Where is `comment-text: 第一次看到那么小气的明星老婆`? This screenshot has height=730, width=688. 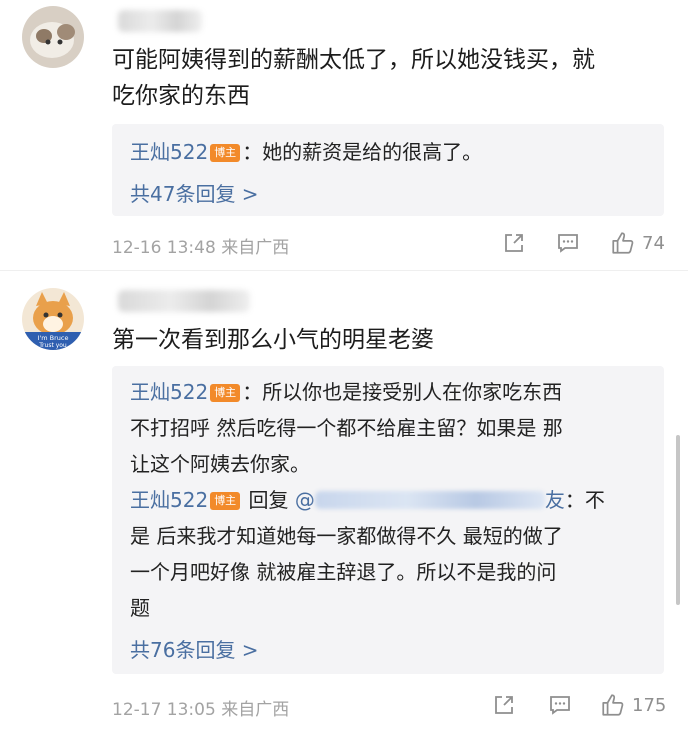 comment-text: 第一次看到那么小气的明星老婆 is located at coordinates (273, 340).